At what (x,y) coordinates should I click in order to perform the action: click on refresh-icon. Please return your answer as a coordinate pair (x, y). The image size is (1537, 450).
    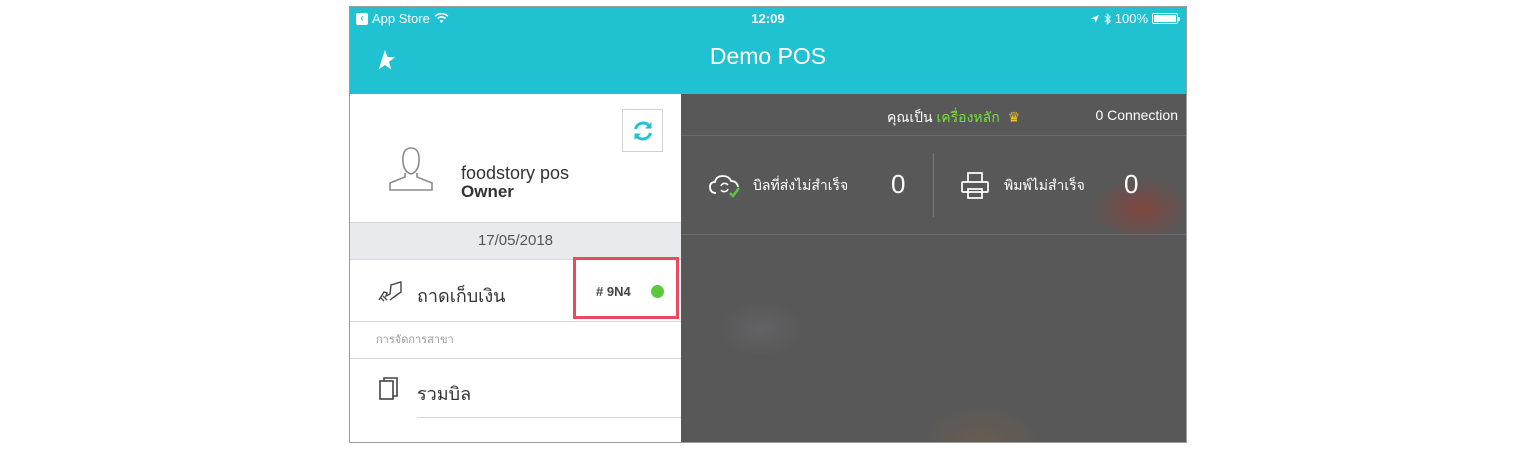
    Looking at the image, I should click on (642, 130).